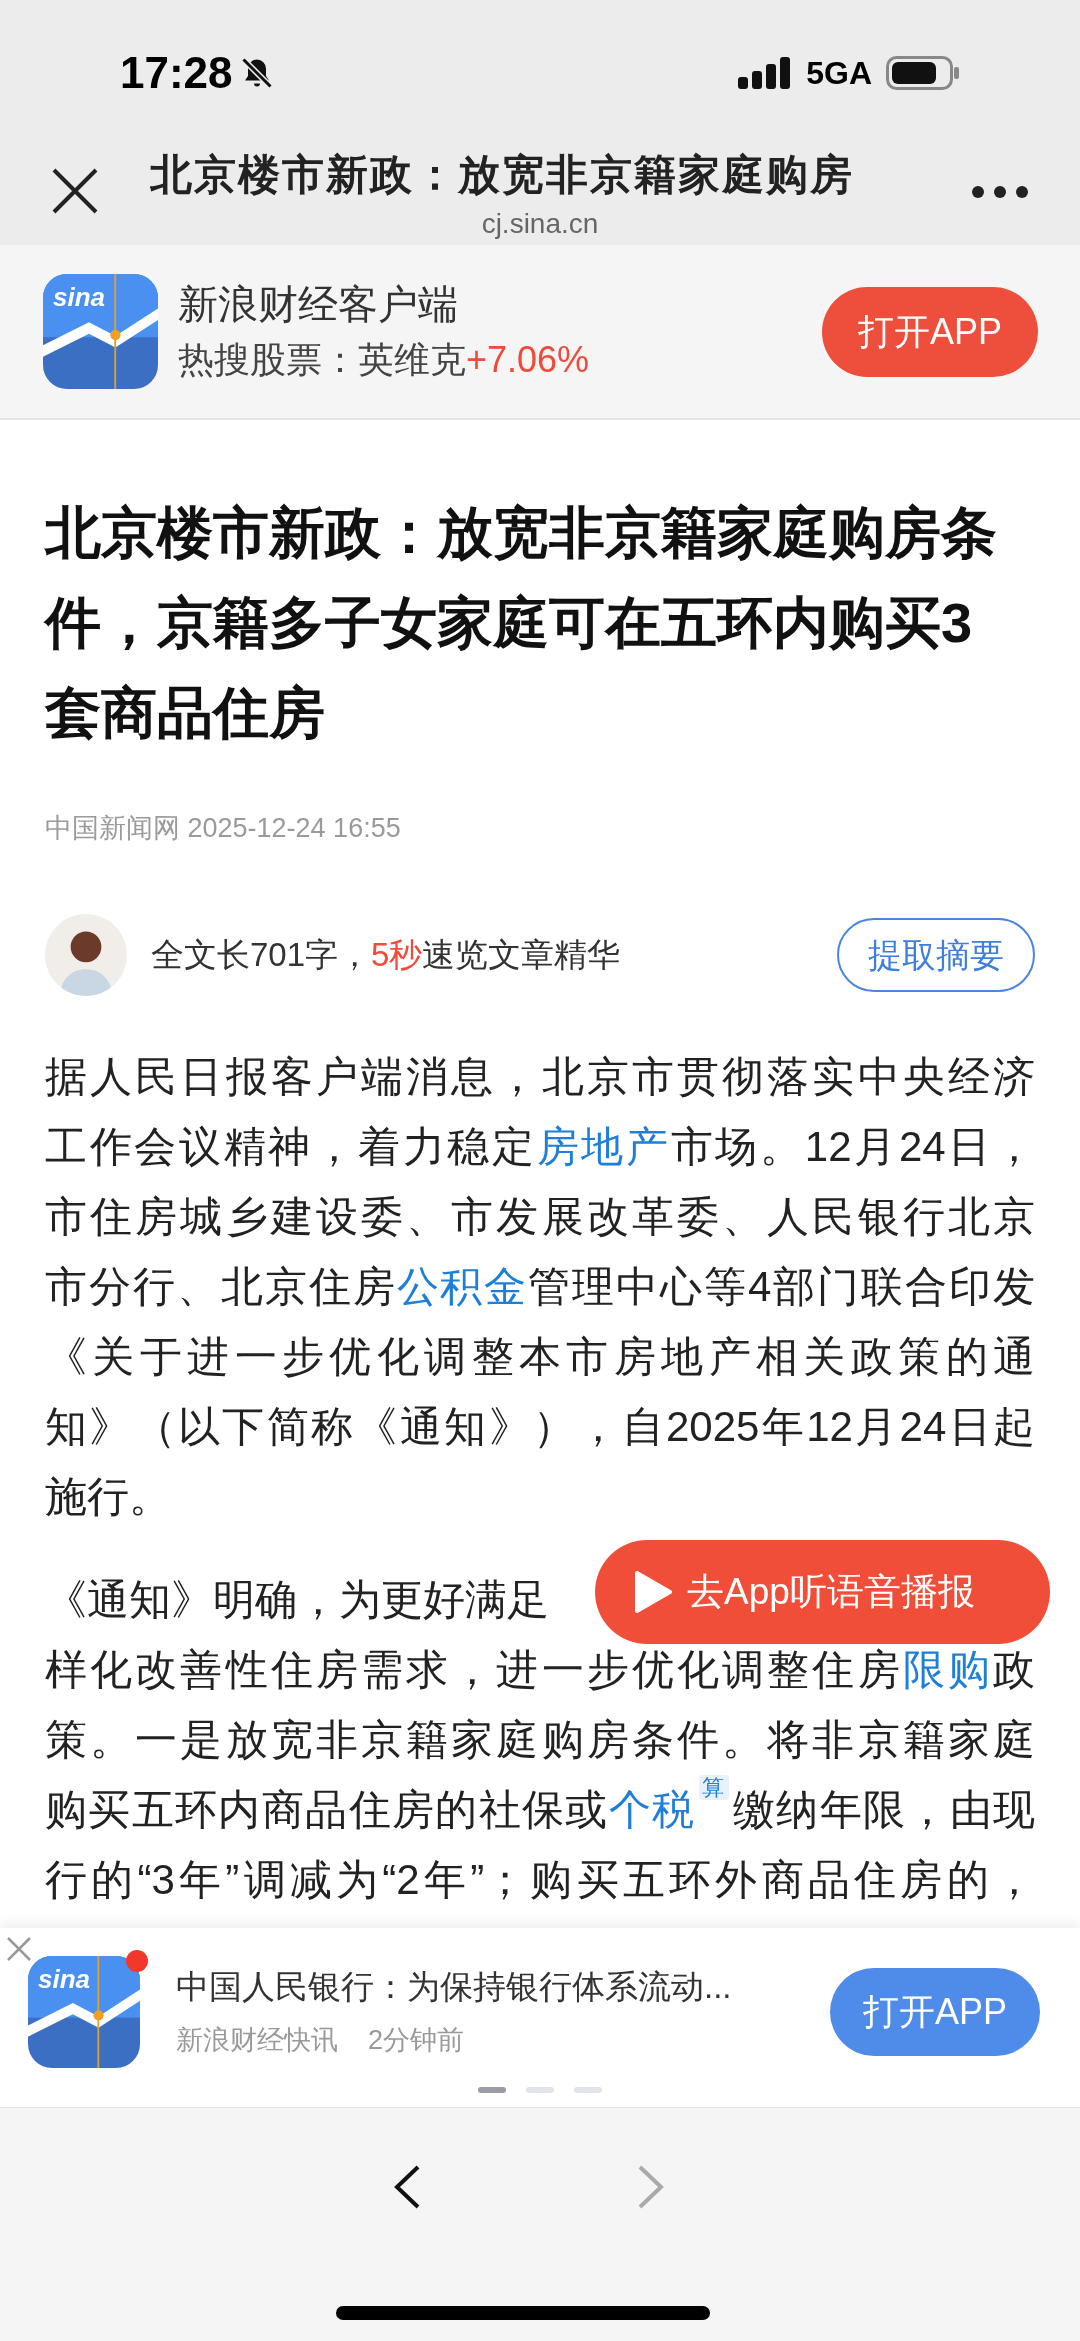  Describe the element at coordinates (322, 359) in the screenshot. I see `hot-stock-label: 热搜股票：英维克` at that location.